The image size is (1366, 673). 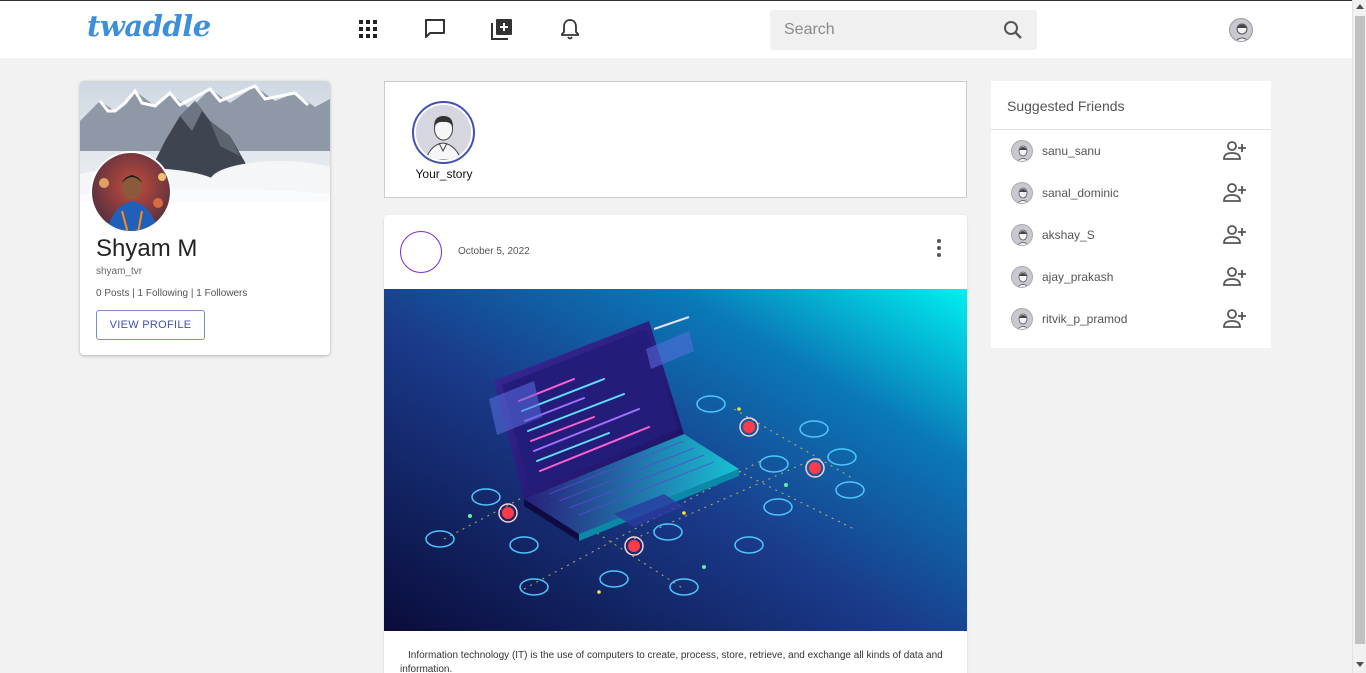 I want to click on friend-row: ritvik_p_pramod, so click(x=1131, y=319).